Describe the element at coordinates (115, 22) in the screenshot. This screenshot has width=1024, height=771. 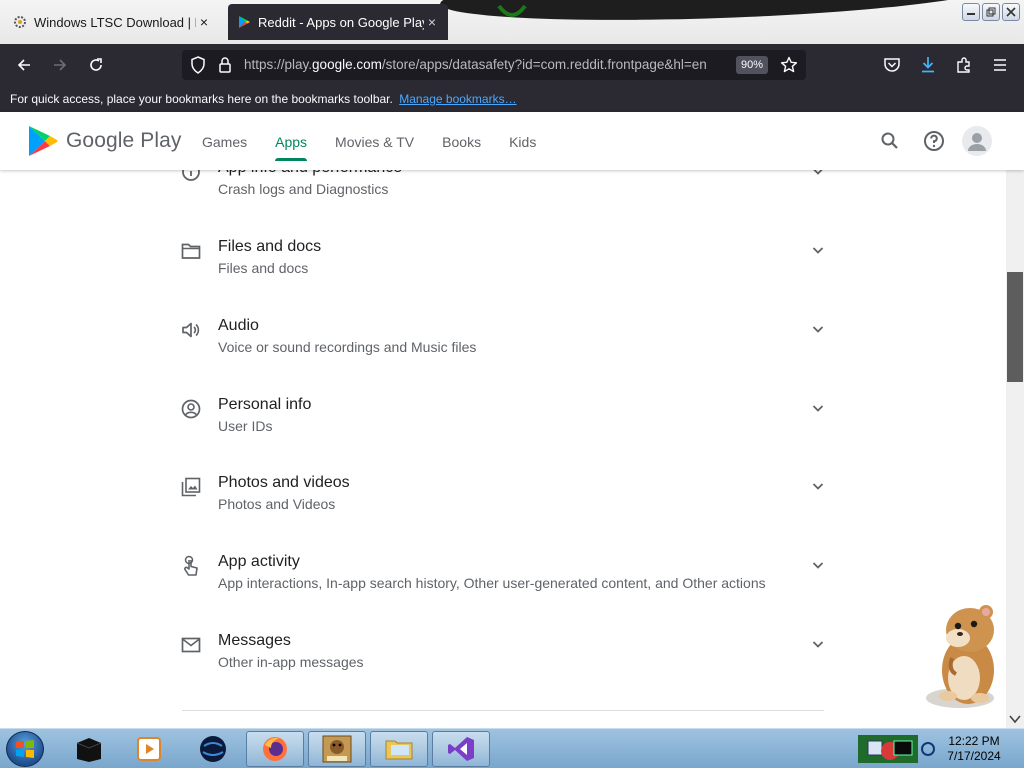
I see `tab-title: Windows LTSC Download | MAS` at that location.